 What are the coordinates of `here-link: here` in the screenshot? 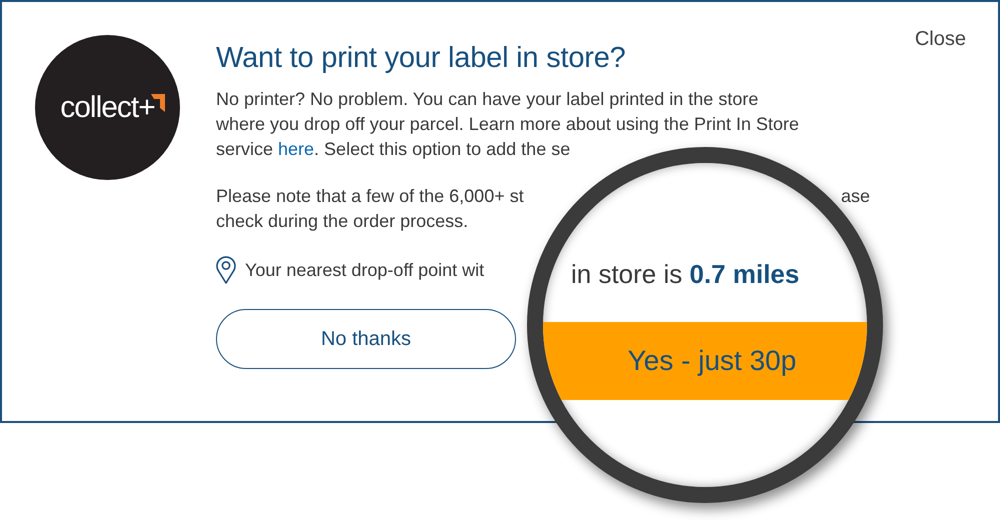 It's located at (296, 149).